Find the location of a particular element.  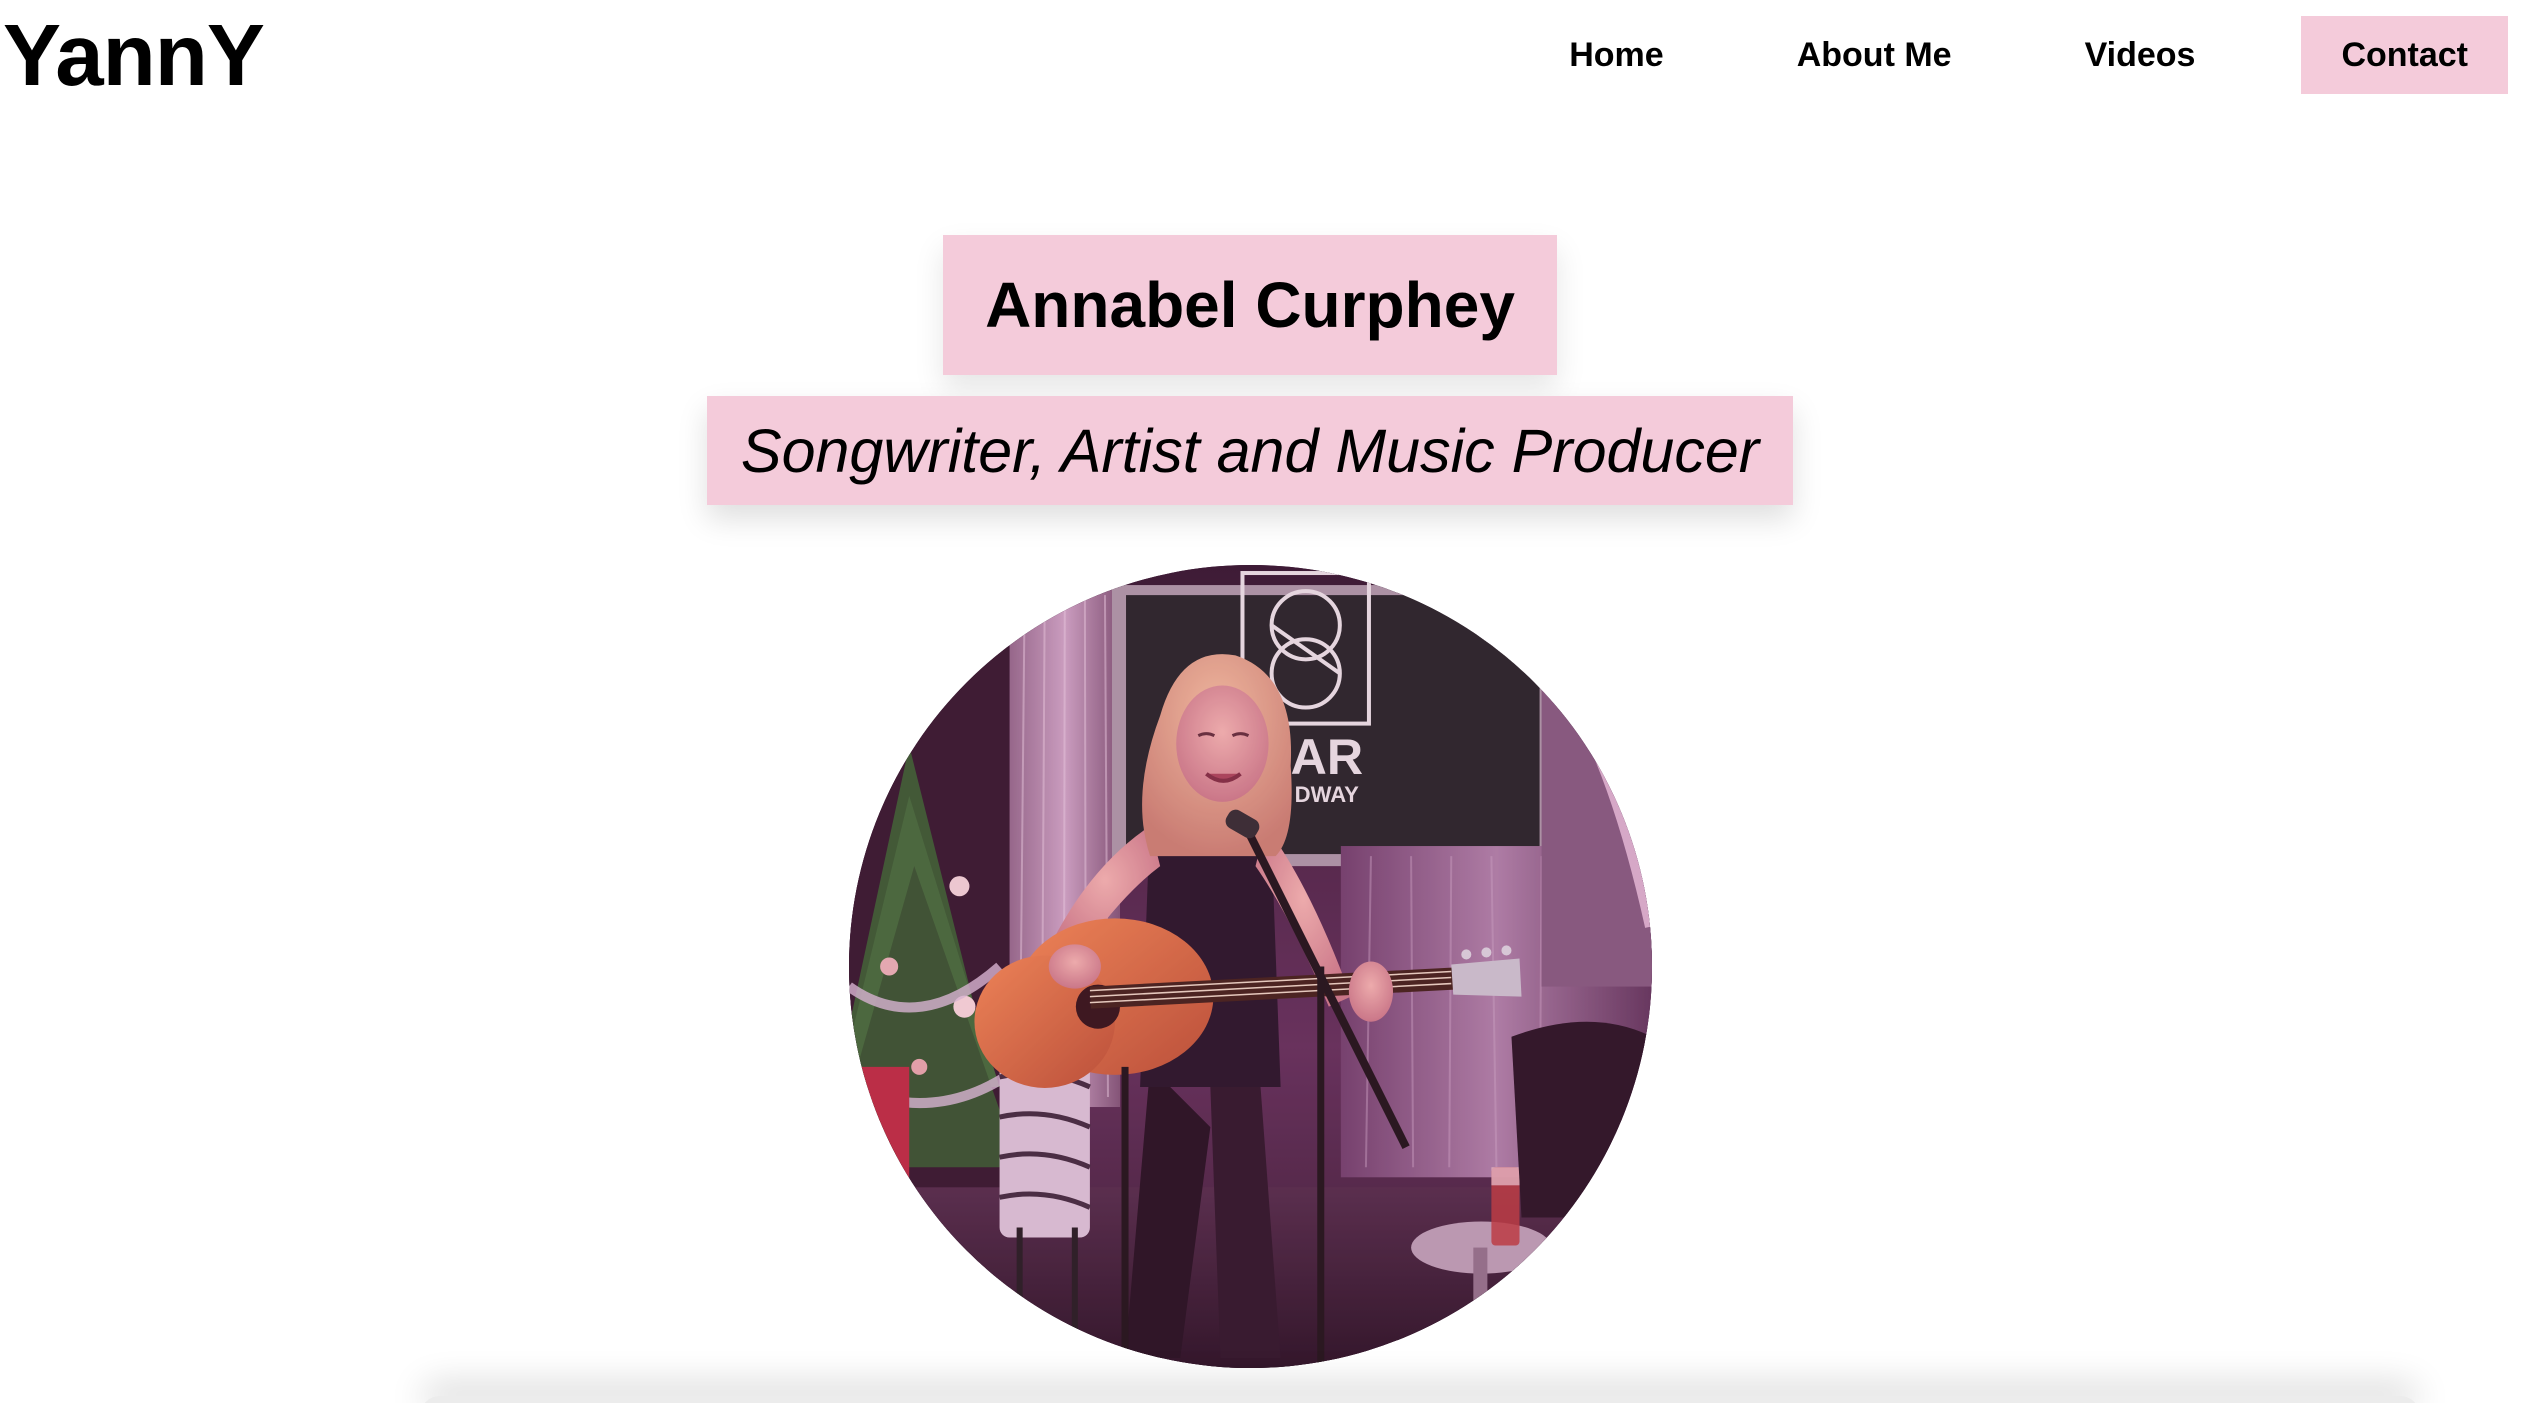

next-section-edge is located at coordinates (1420, 1399).